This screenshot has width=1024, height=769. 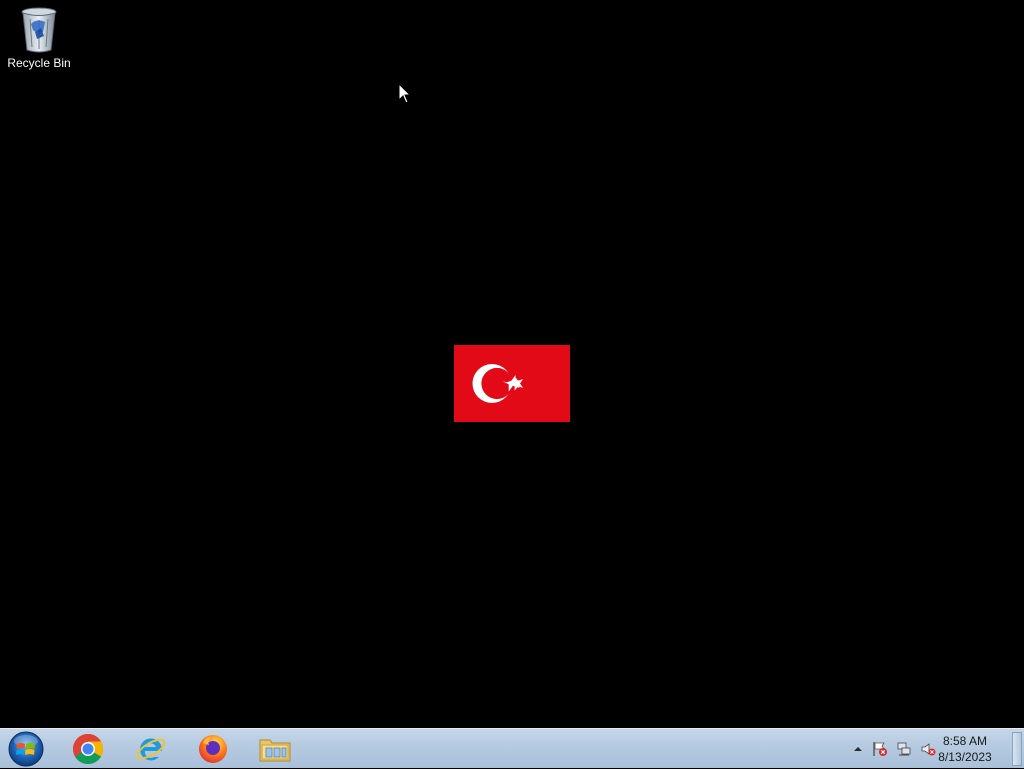 I want to click on file-explorer-icon, so click(x=275, y=750).